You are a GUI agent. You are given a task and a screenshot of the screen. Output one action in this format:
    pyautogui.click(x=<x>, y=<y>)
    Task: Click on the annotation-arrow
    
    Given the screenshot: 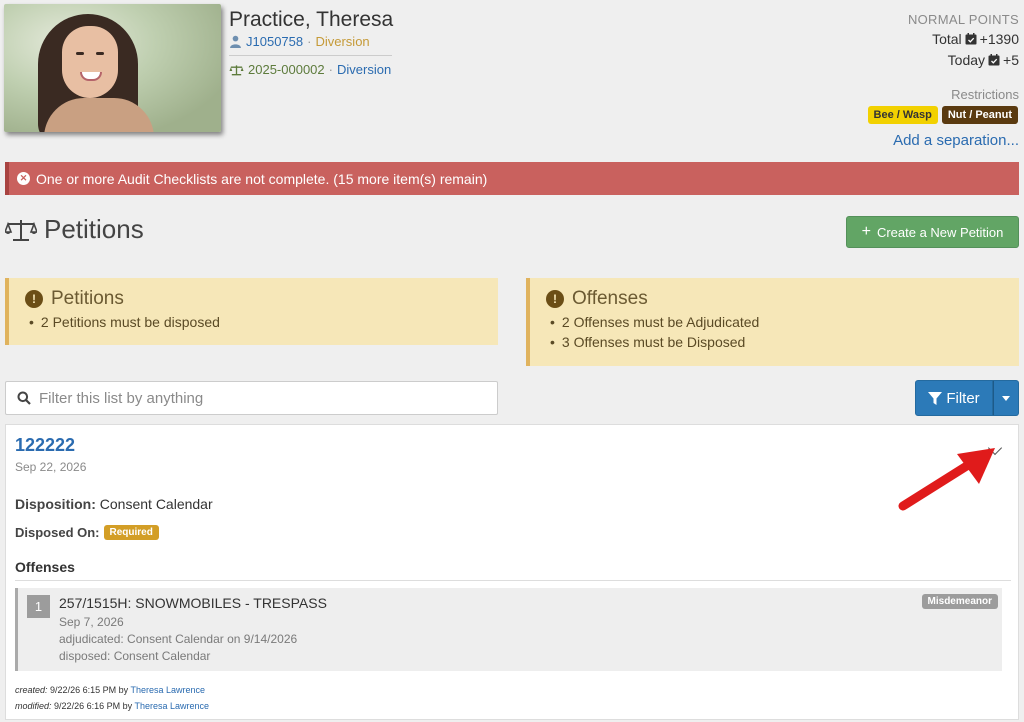 What is the action you would take?
    pyautogui.click(x=946, y=479)
    